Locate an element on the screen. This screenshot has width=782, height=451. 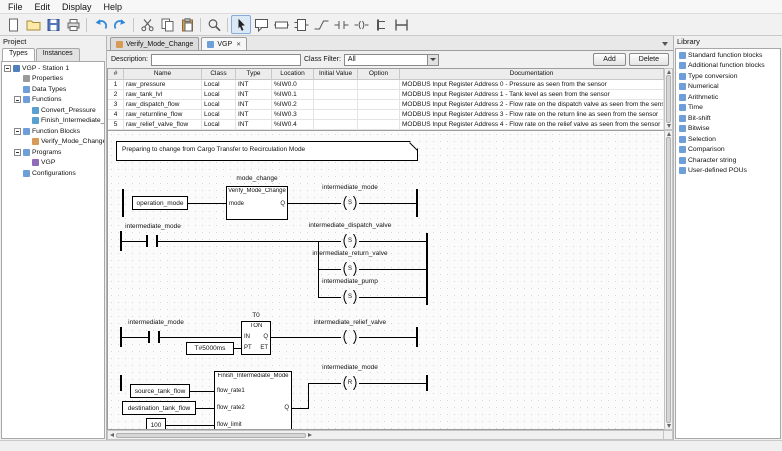
library-item-character-string: Character string is located at coordinates (728, 160).